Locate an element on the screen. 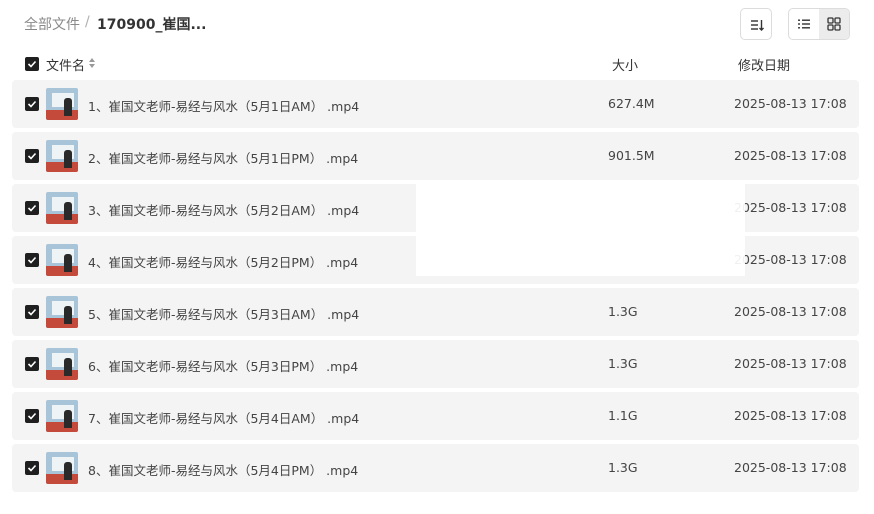 The image size is (874, 514). select-all-checkbox is located at coordinates (32, 64).